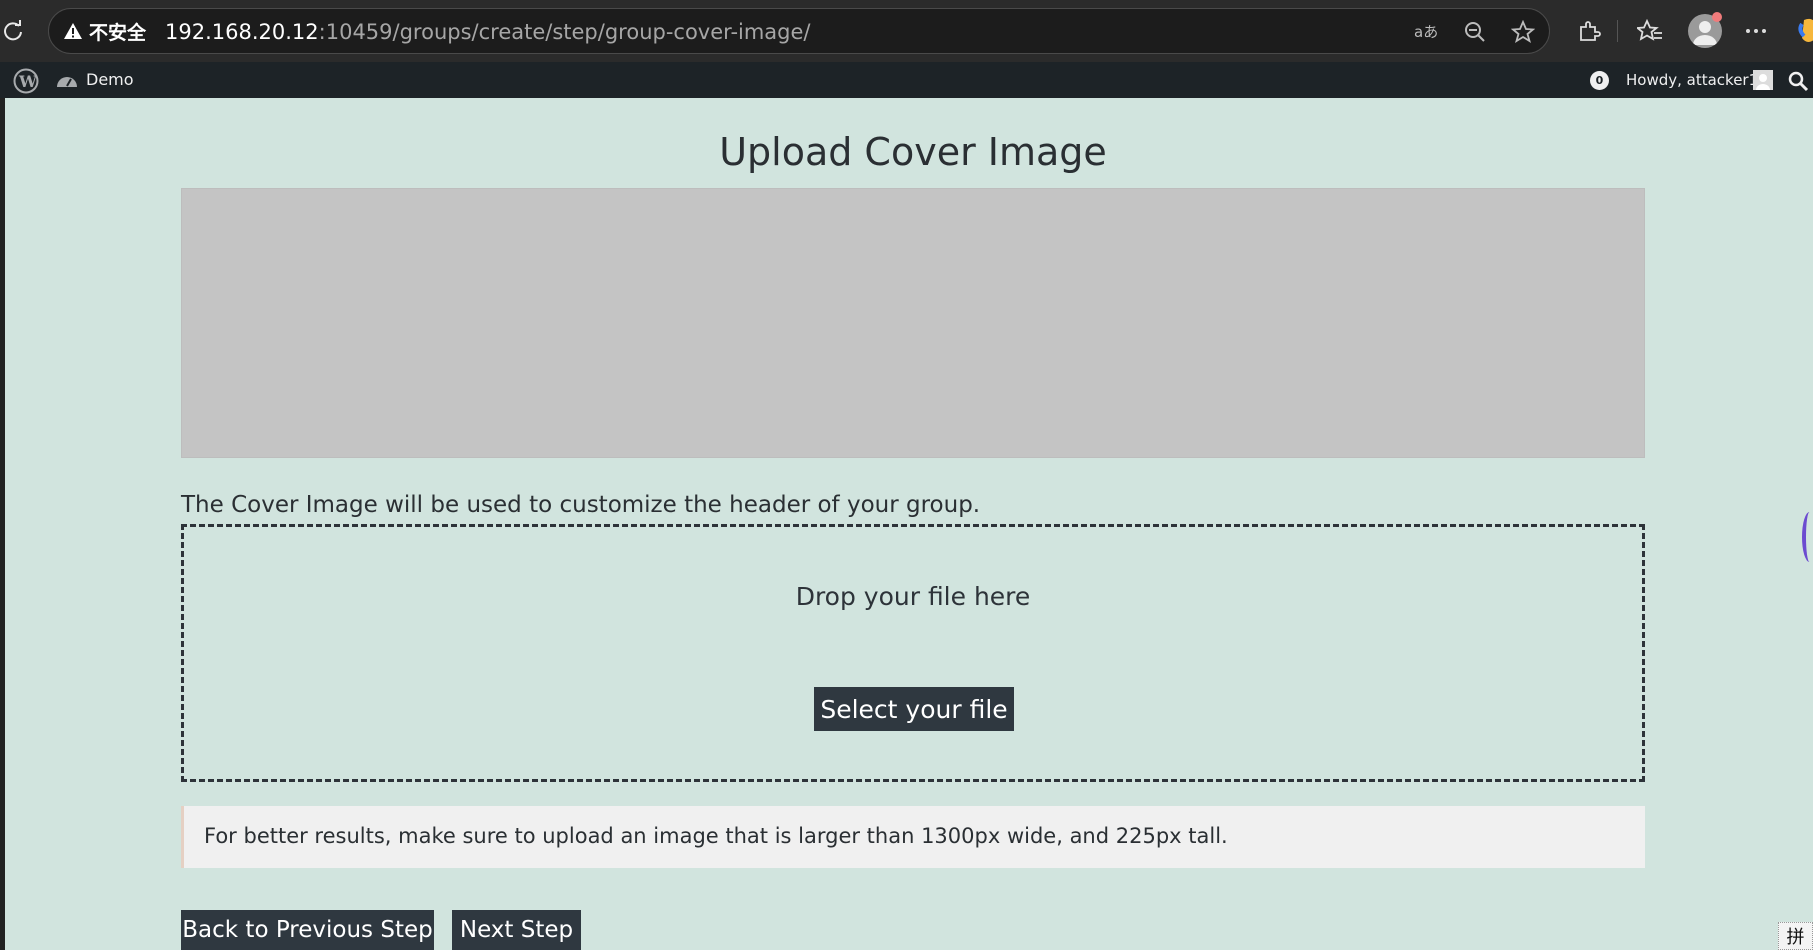 The height and width of the screenshot is (950, 1813). What do you see at coordinates (1763, 80) in the screenshot?
I see `user-avatar` at bounding box center [1763, 80].